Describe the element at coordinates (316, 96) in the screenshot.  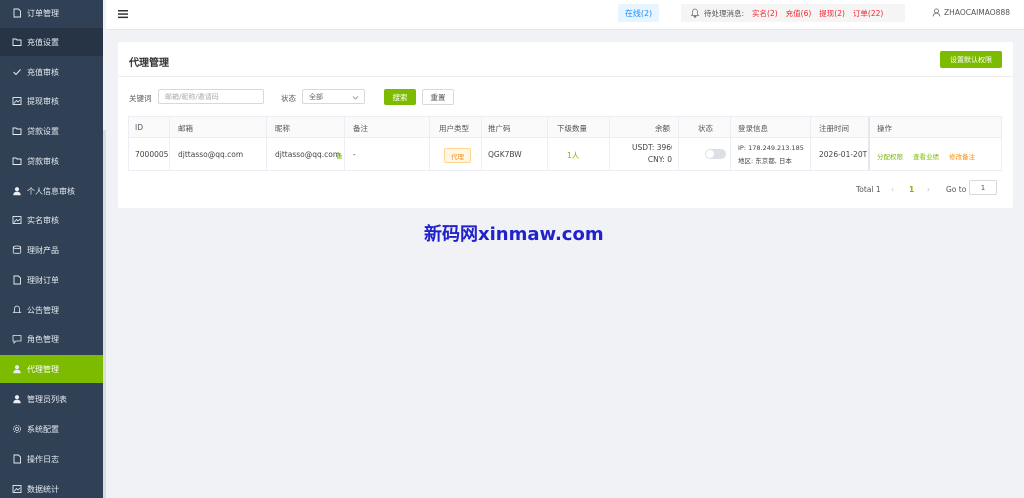
I see `status-select-value: 全部` at that location.